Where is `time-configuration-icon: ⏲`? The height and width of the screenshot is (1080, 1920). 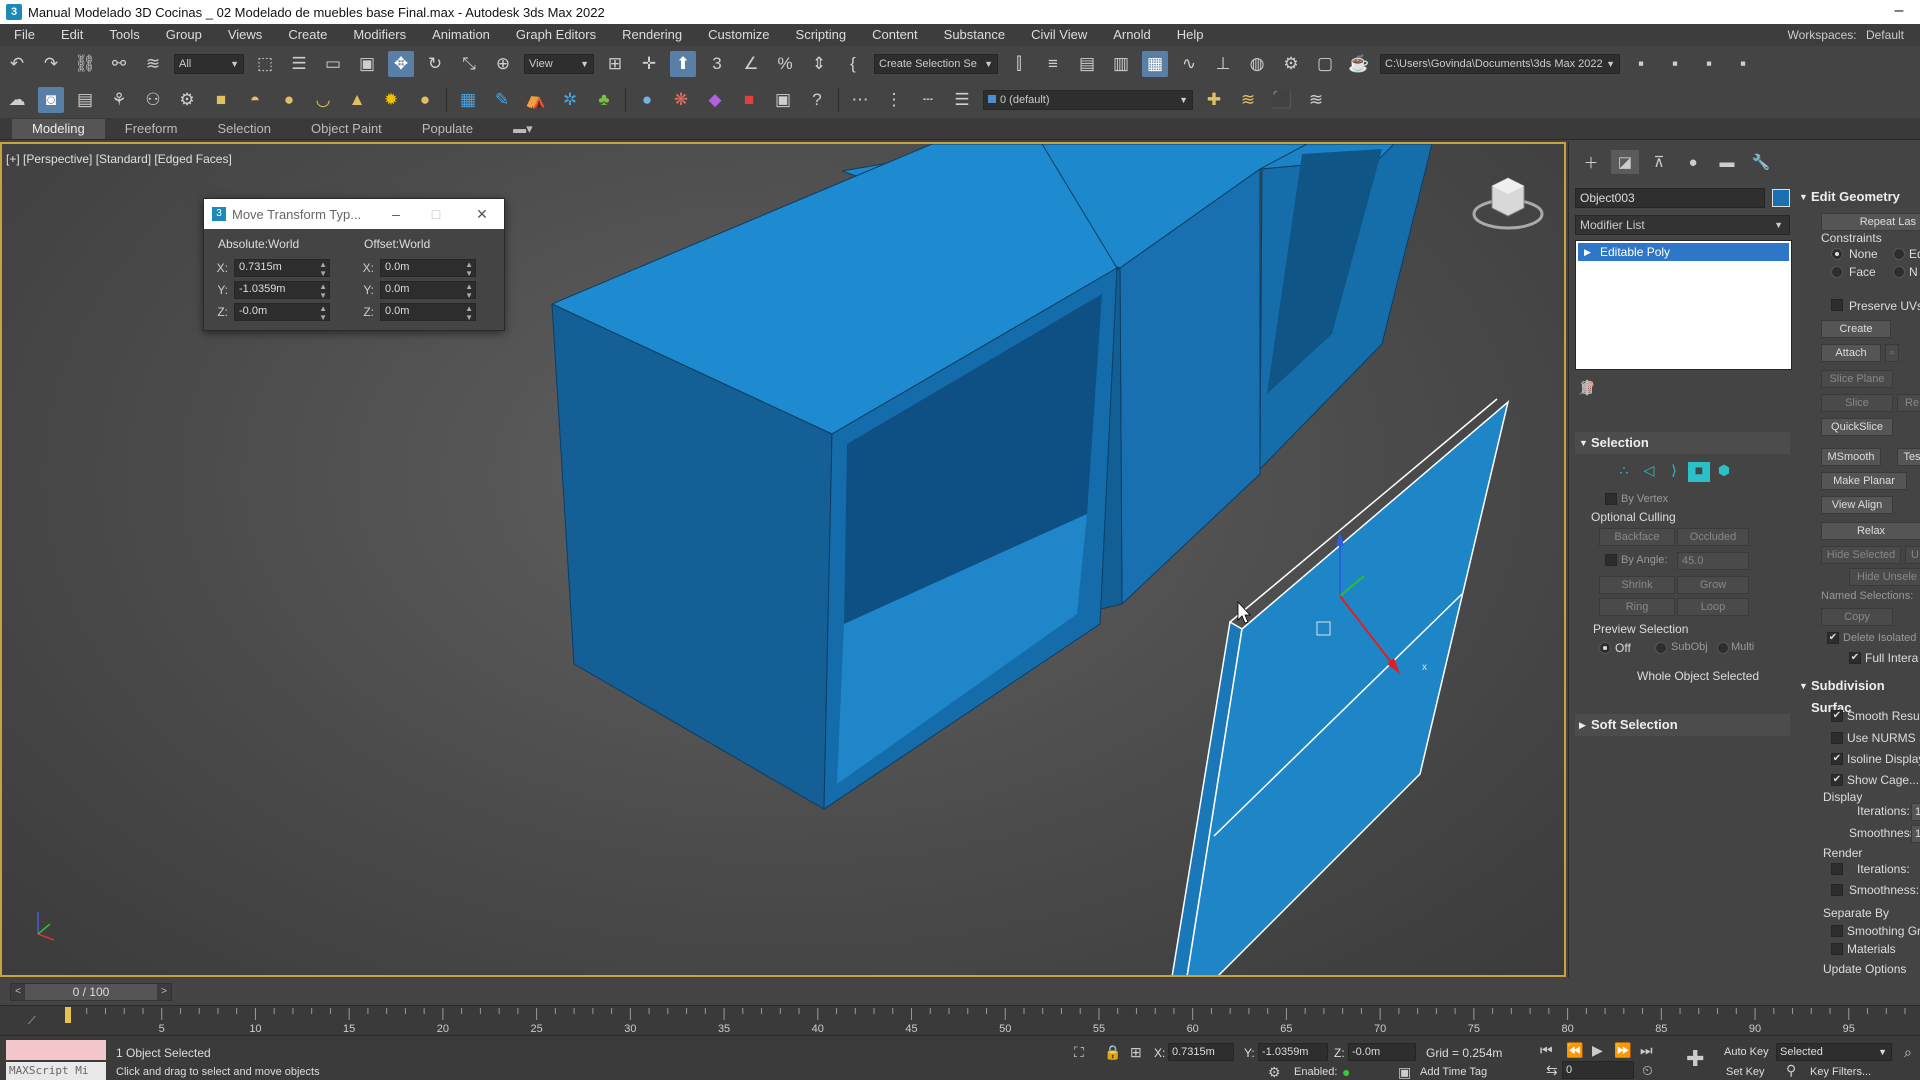
time-configuration-icon: ⏲ is located at coordinates (1647, 1070).